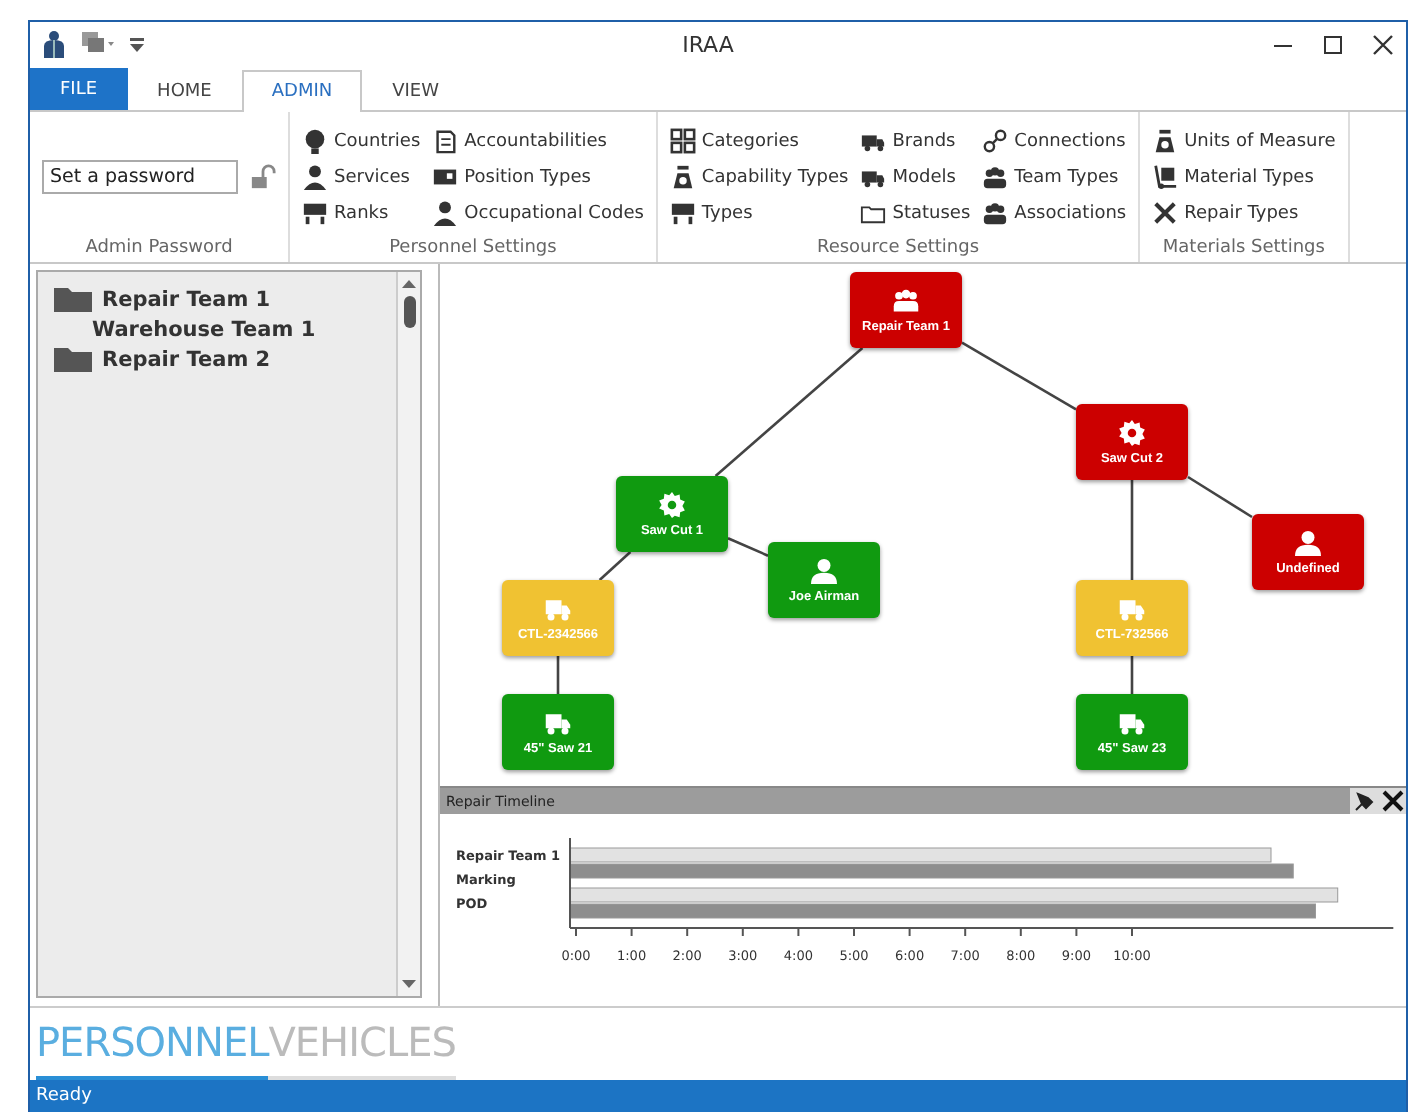  What do you see at coordinates (361, 177) in the screenshot?
I see `ribbon-command: Services` at bounding box center [361, 177].